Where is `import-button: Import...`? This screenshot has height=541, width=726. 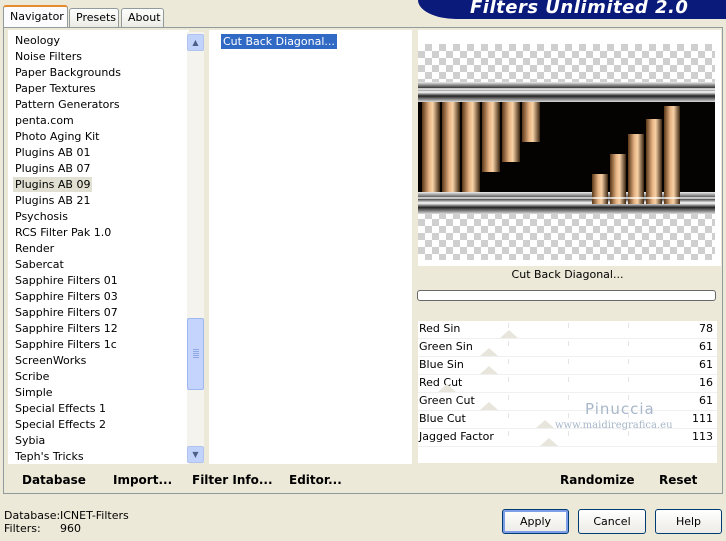
import-button: Import... is located at coordinates (142, 480).